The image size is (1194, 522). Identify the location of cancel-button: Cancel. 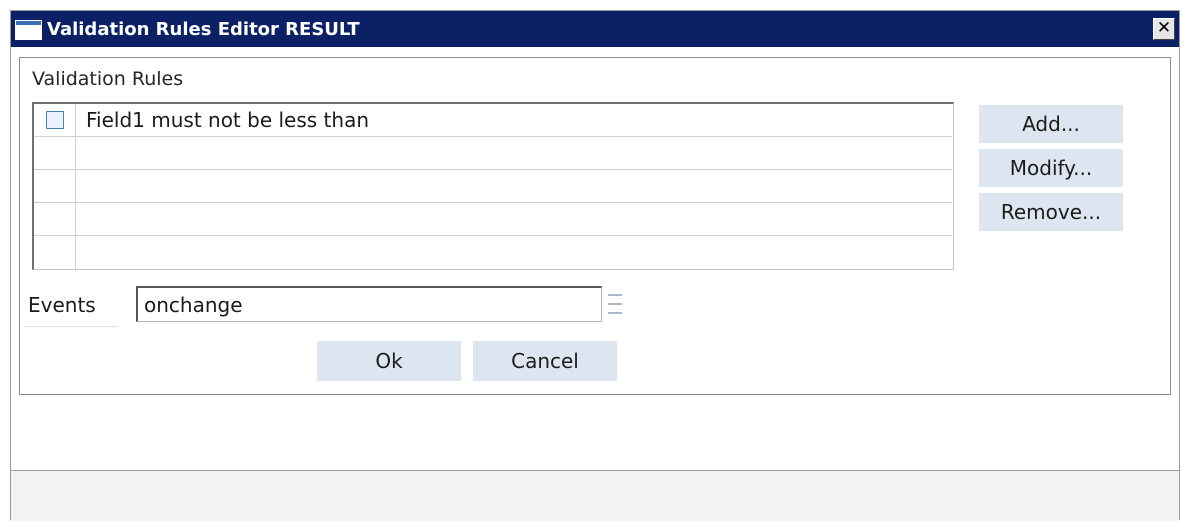
(545, 361).